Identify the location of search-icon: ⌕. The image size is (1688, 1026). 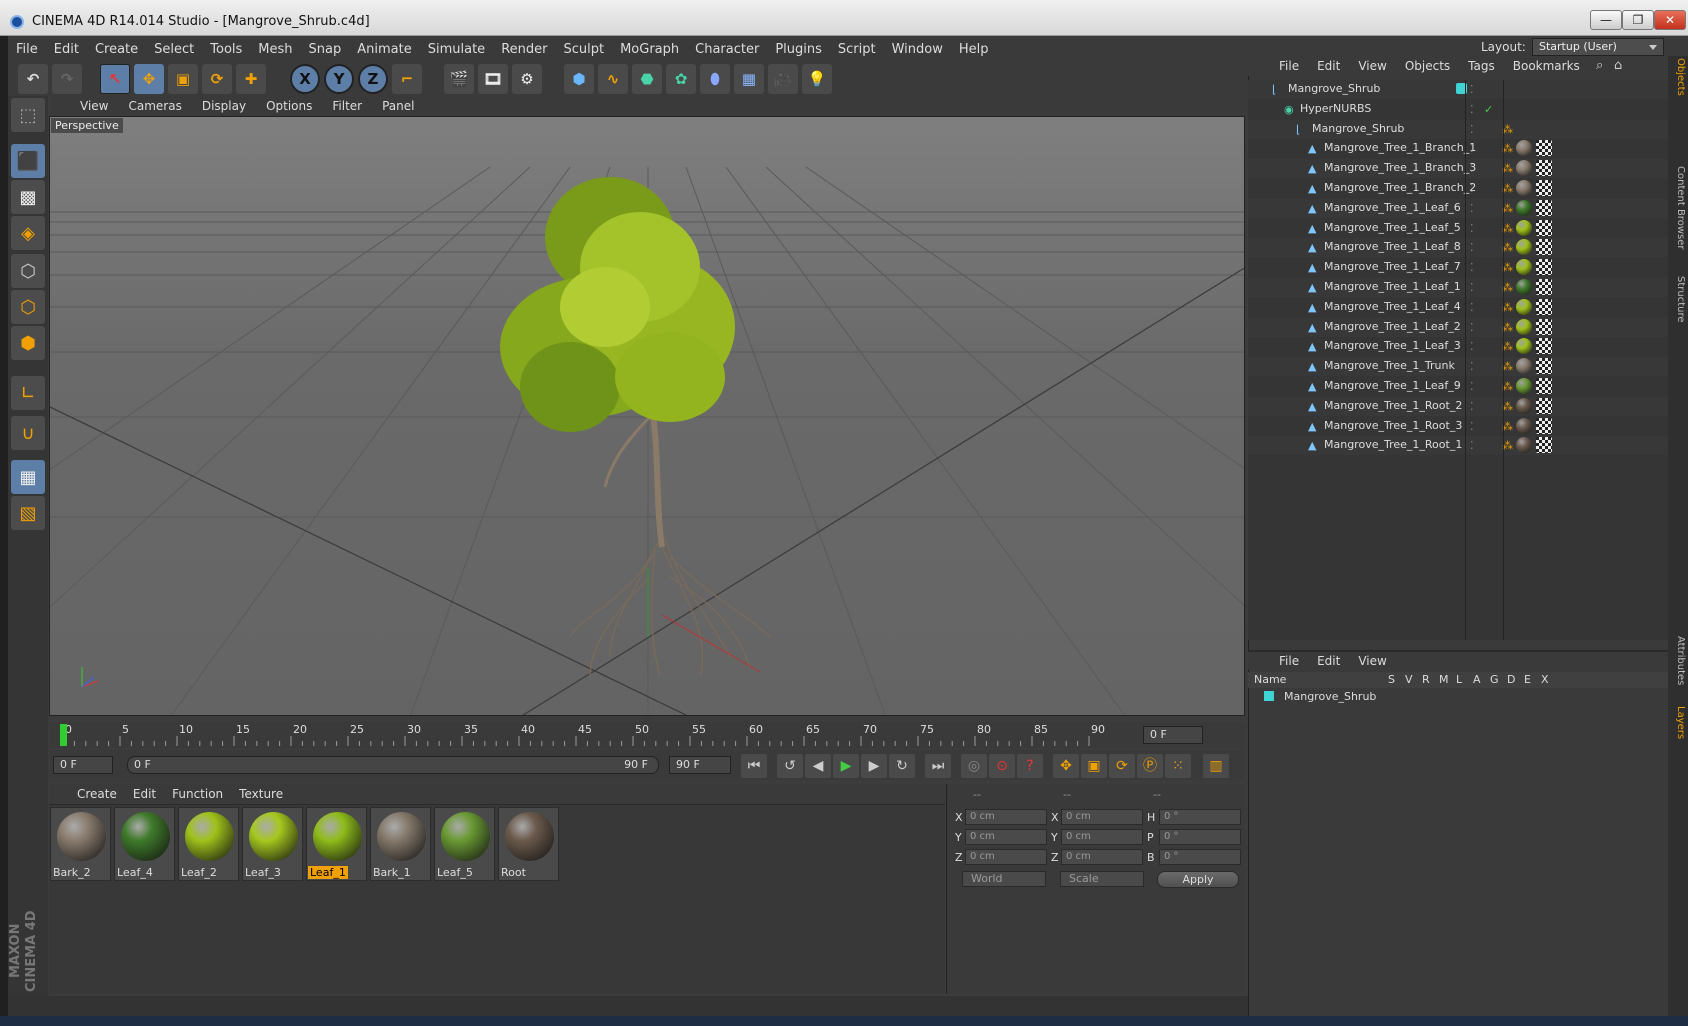
(1599, 65).